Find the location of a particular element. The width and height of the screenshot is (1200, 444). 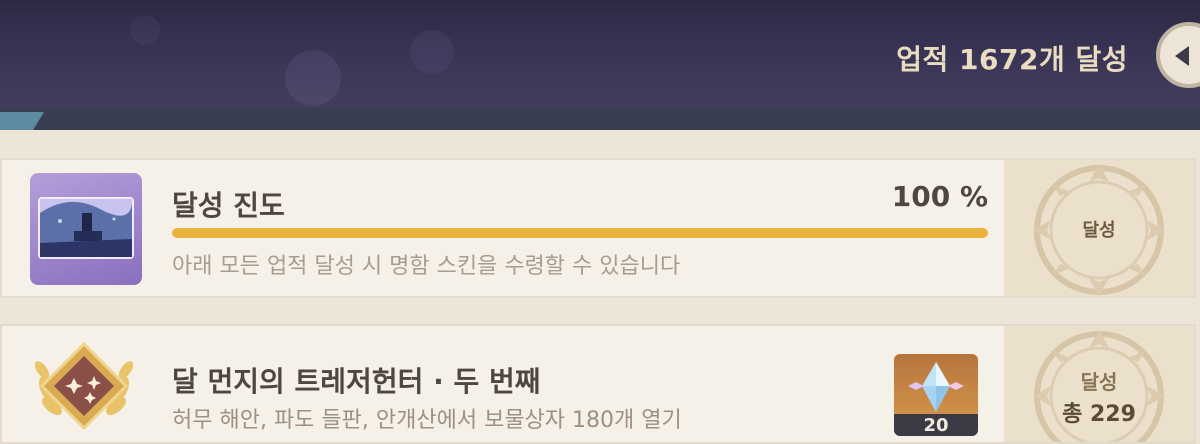

total-count: 총 229 is located at coordinates (1099, 414).